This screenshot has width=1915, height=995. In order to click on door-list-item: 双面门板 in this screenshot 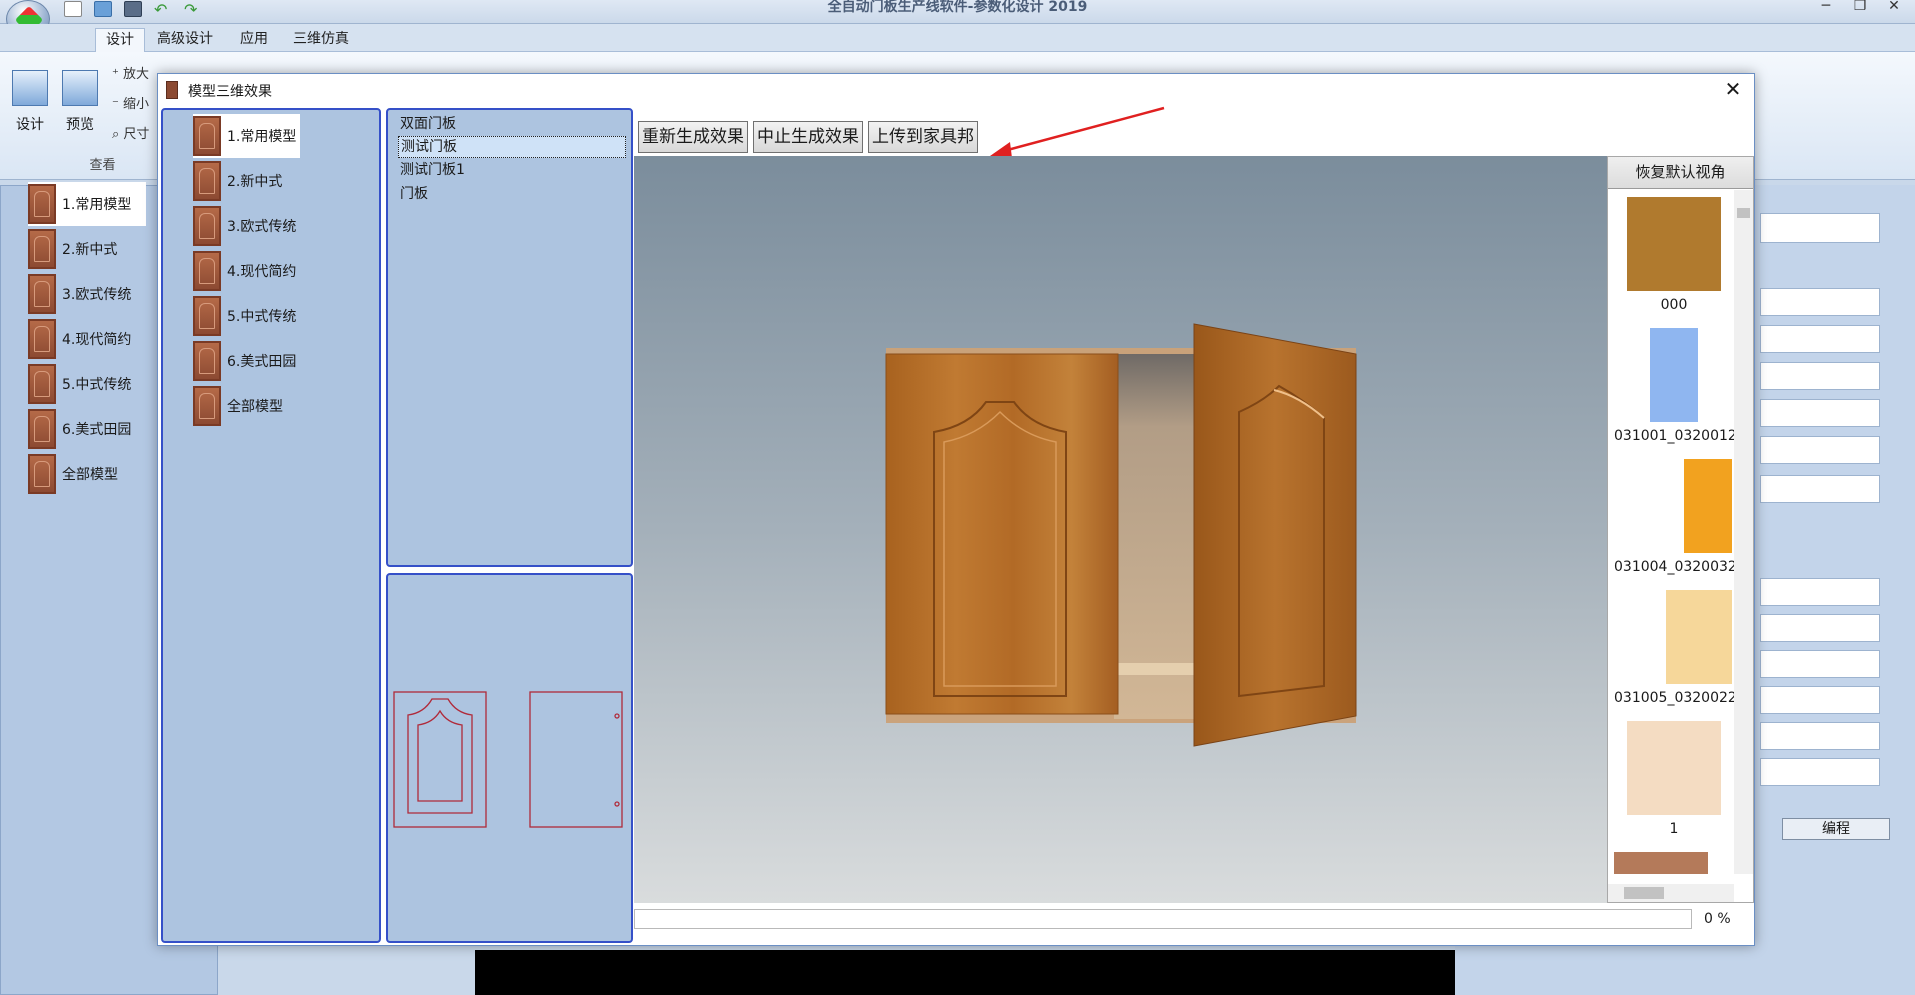, I will do `click(428, 125)`.